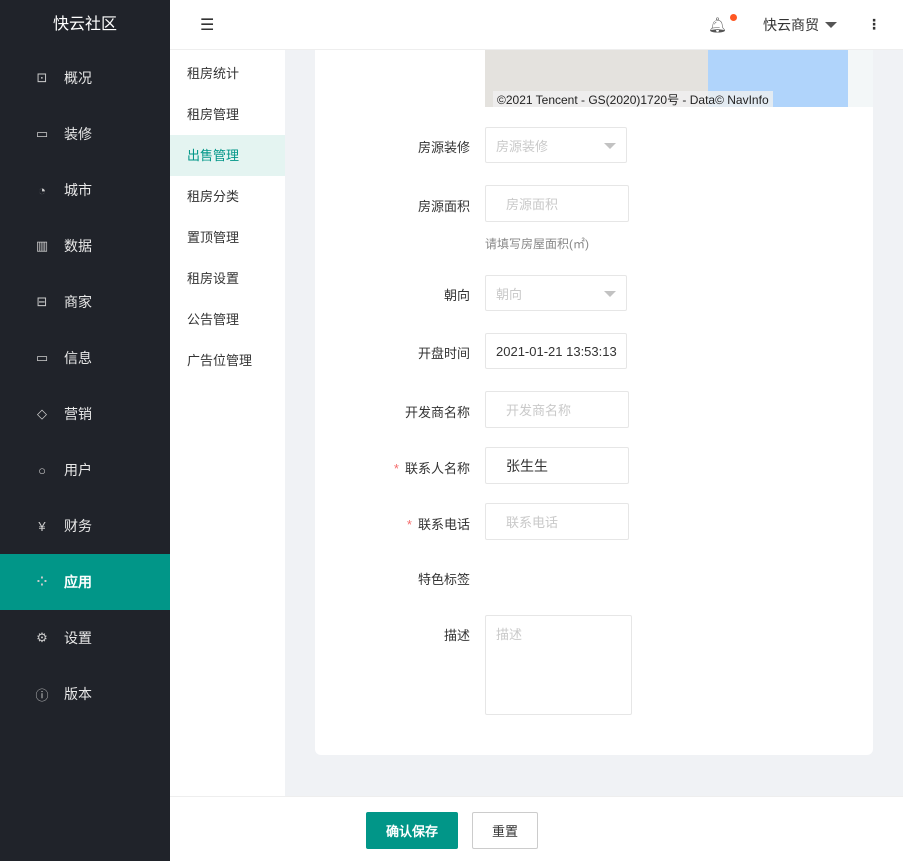 This screenshot has width=903, height=861. What do you see at coordinates (78, 358) in the screenshot?
I see `sidebar-item-label: 信息` at bounding box center [78, 358].